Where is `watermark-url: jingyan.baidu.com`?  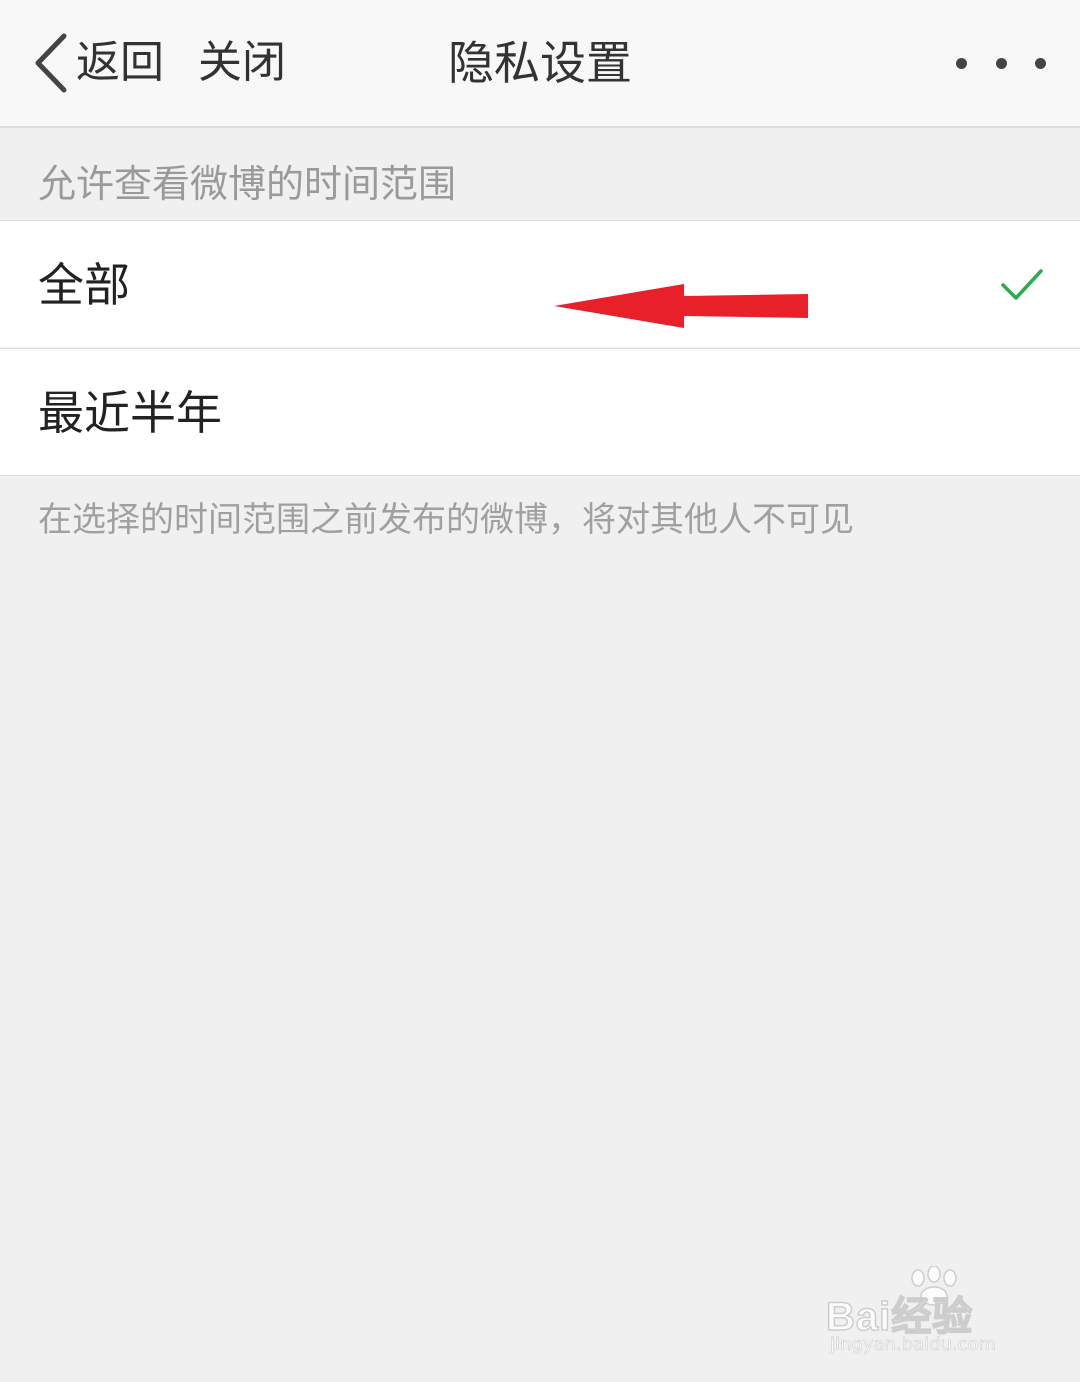
watermark-url: jingyan.baidu.com is located at coordinates (913, 1345).